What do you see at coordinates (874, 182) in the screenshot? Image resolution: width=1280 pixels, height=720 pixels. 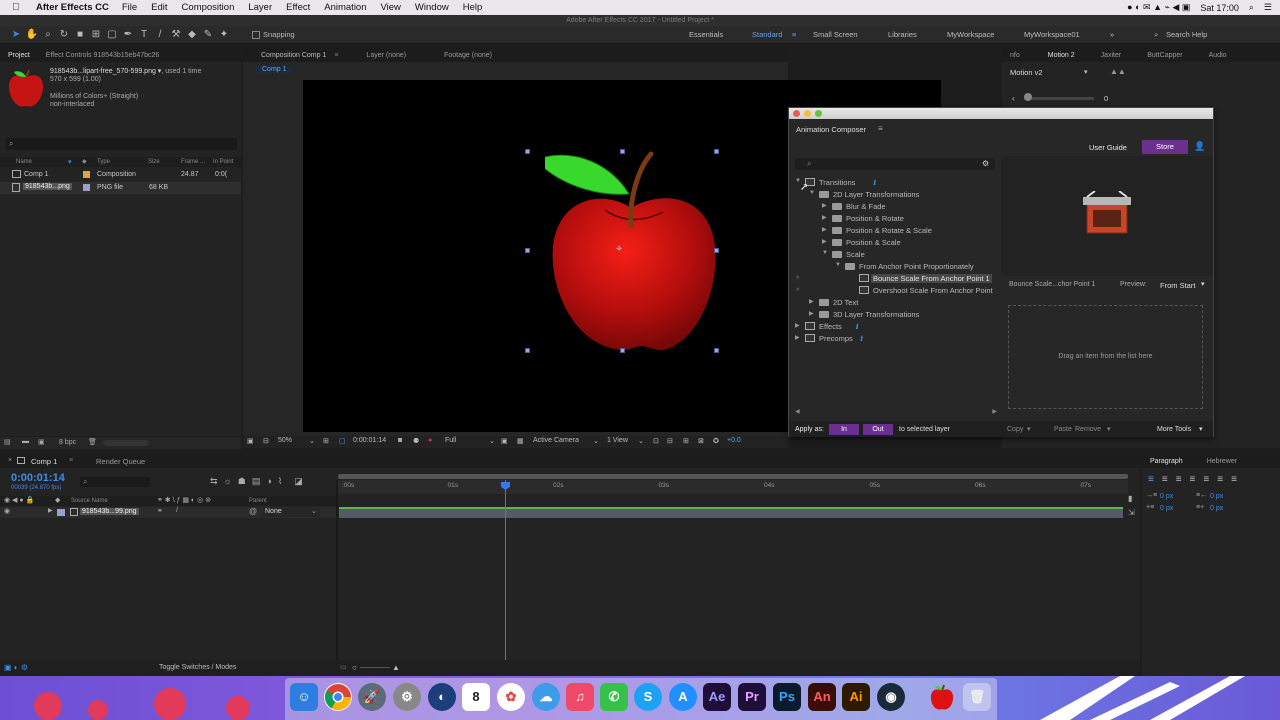 I see `info-icon: i` at bounding box center [874, 182].